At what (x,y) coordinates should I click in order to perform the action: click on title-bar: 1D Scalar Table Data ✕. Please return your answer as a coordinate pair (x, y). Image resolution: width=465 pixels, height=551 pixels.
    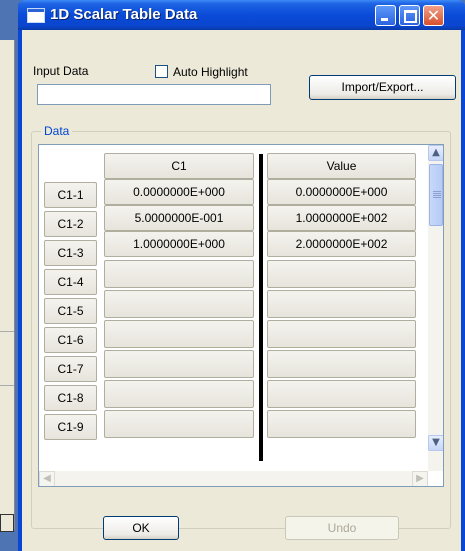
    Looking at the image, I should click on (241, 15).